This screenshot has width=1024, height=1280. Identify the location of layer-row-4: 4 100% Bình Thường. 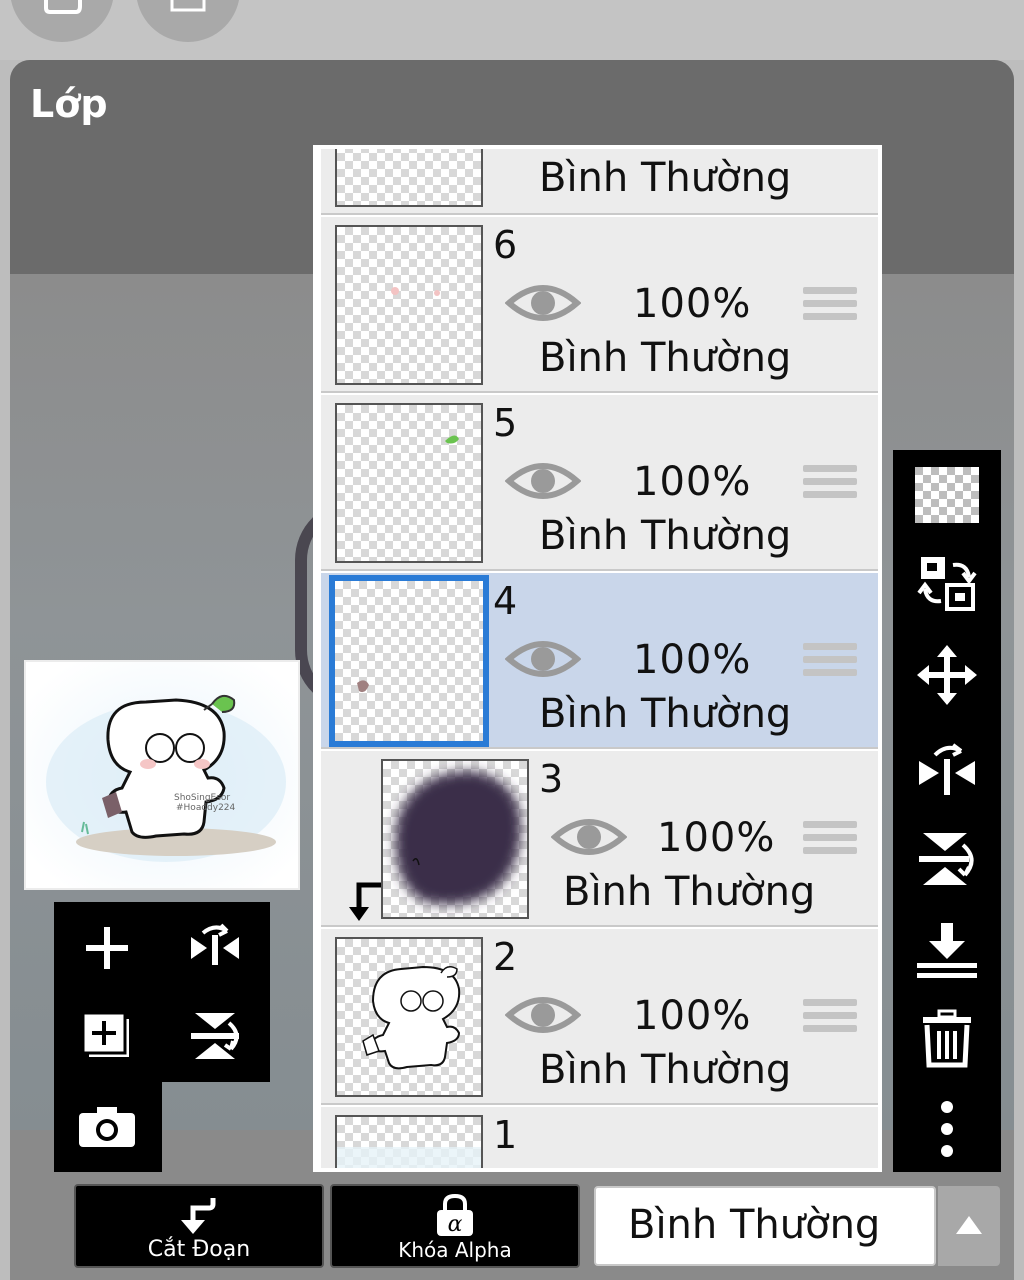
(599, 661).